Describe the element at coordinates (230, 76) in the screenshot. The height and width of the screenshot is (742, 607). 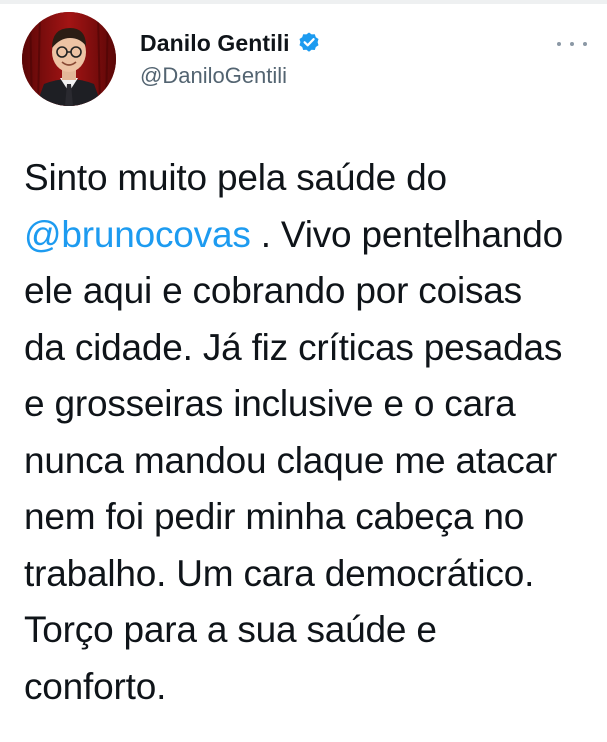
I see `author-handle: @DaniloGentili` at that location.